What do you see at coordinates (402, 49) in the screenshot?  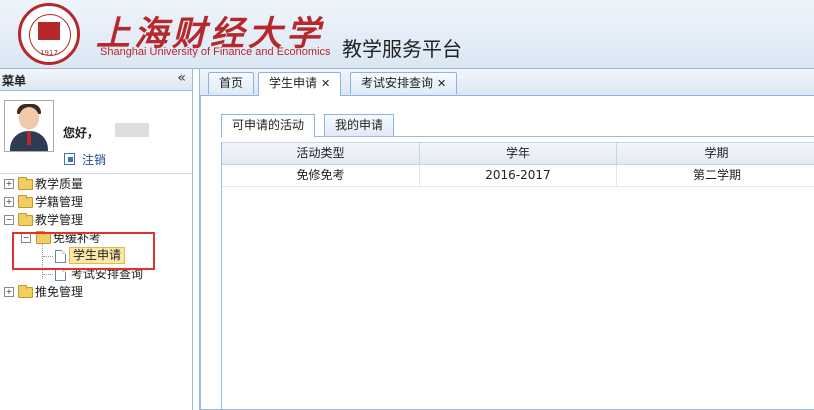 I see `platform-title: 教学服务平台` at bounding box center [402, 49].